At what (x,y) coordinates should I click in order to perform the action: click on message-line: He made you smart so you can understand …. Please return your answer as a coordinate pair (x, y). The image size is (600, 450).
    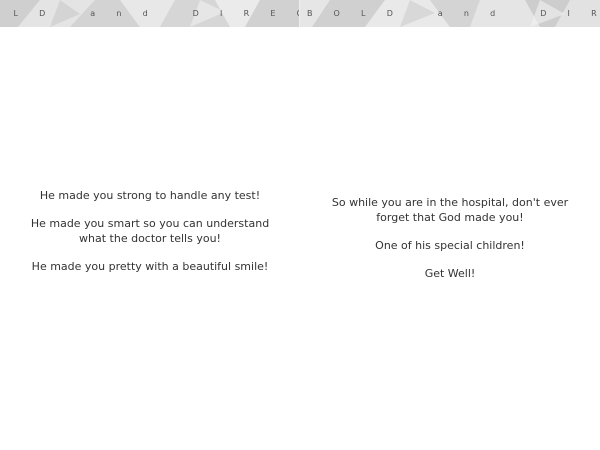
    Looking at the image, I should click on (150, 231).